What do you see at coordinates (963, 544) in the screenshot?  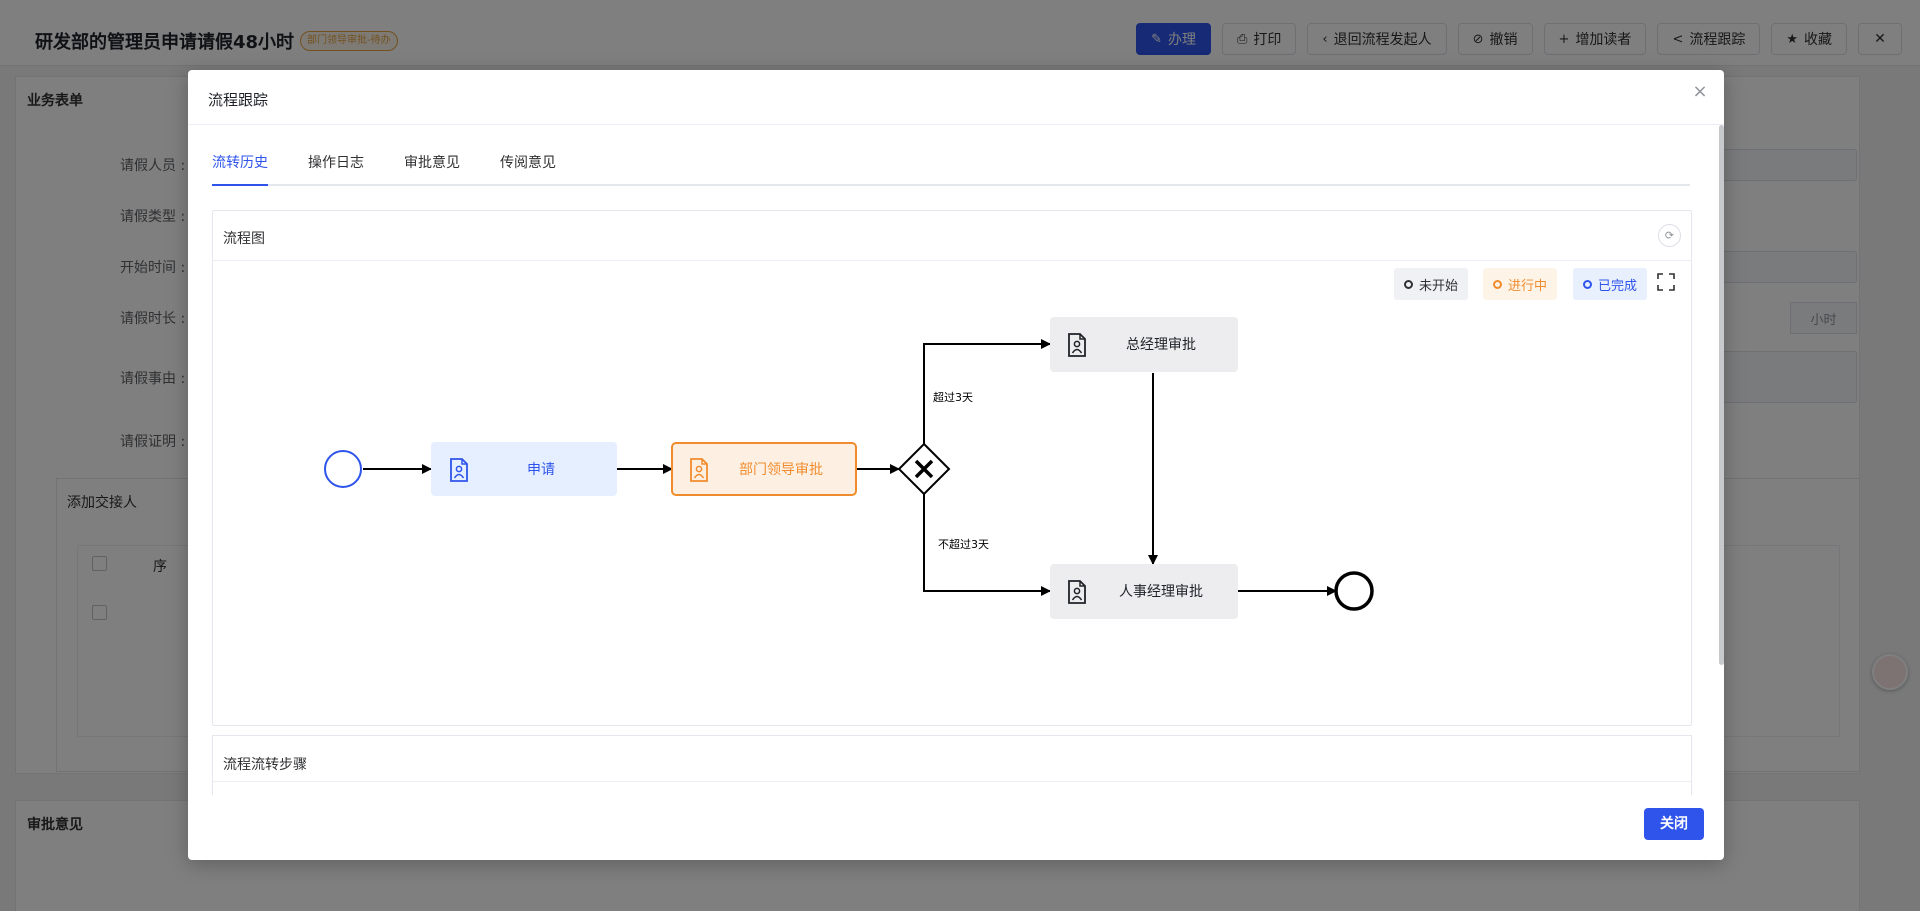 I see `edge-label-not-over-3-days: 不超过3天` at bounding box center [963, 544].